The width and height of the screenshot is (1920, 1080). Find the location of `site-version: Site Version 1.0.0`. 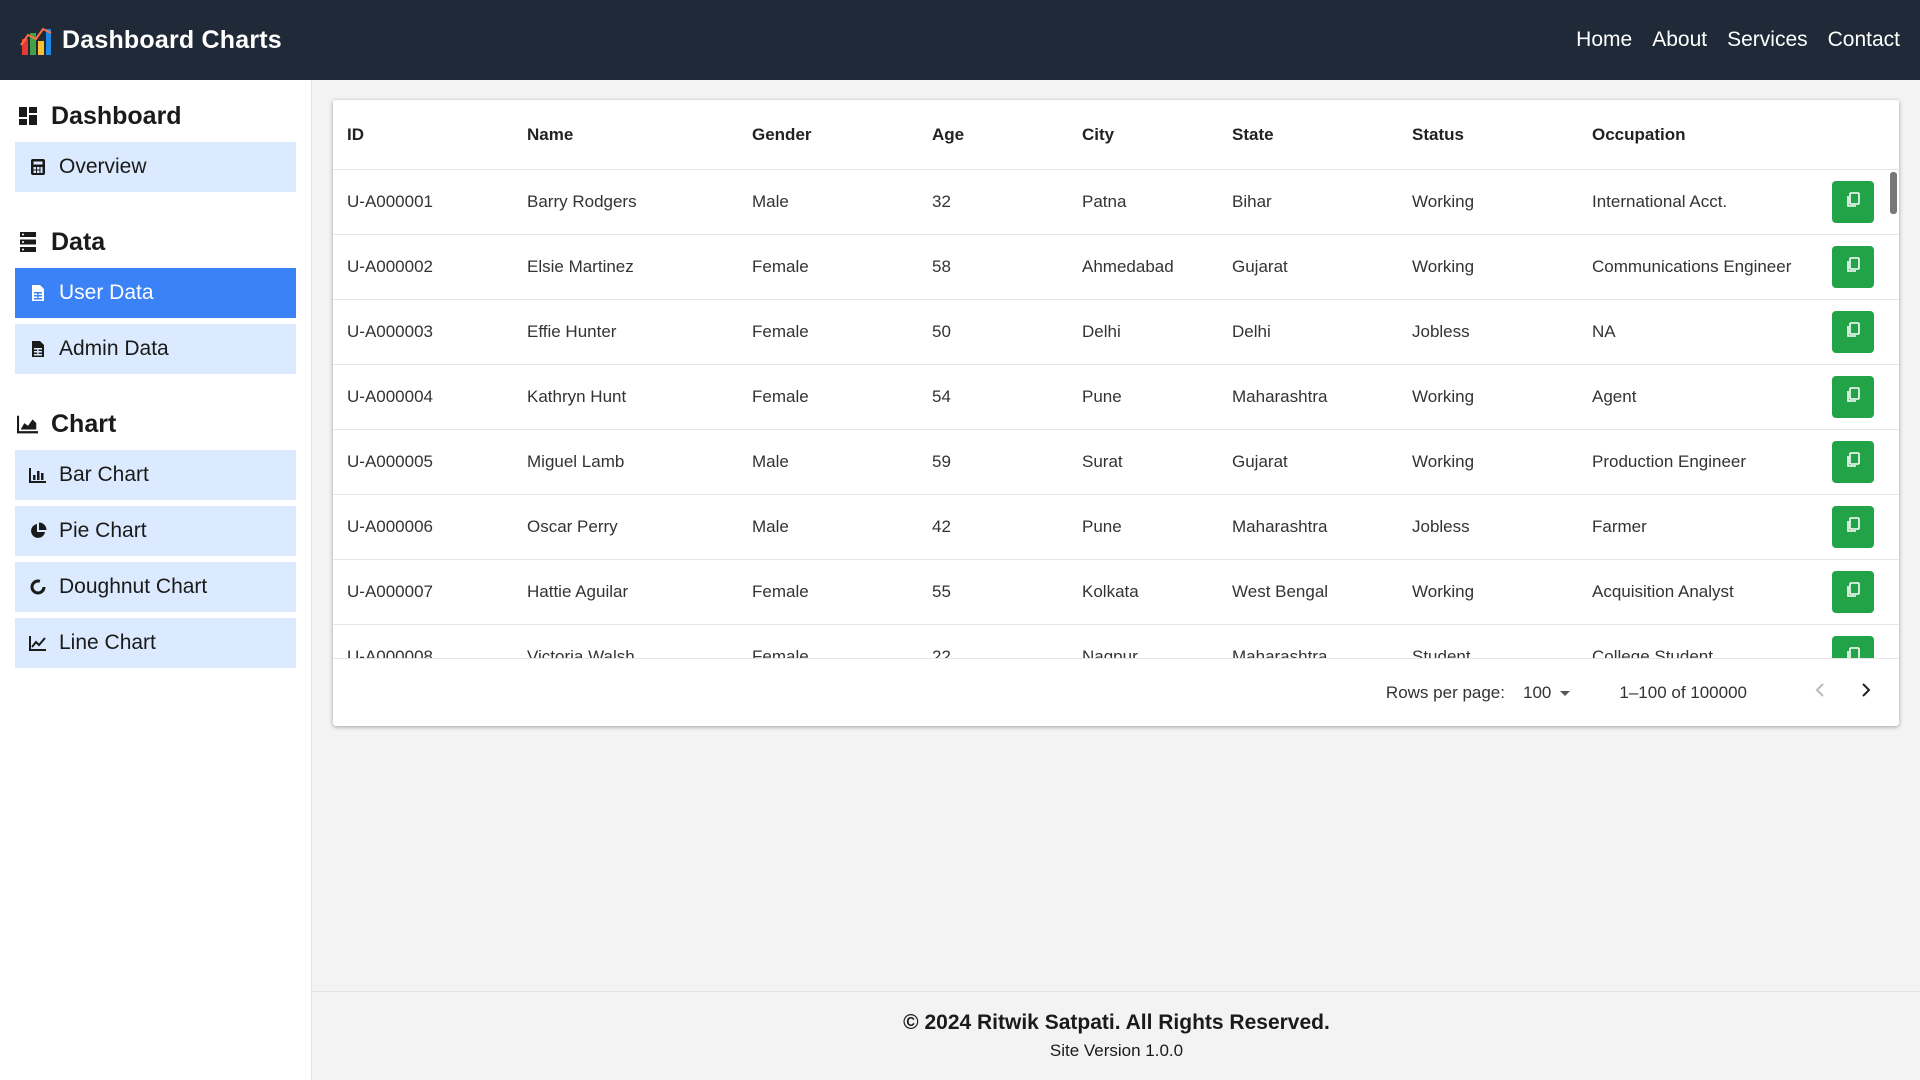

site-version: Site Version 1.0.0 is located at coordinates (1116, 1050).